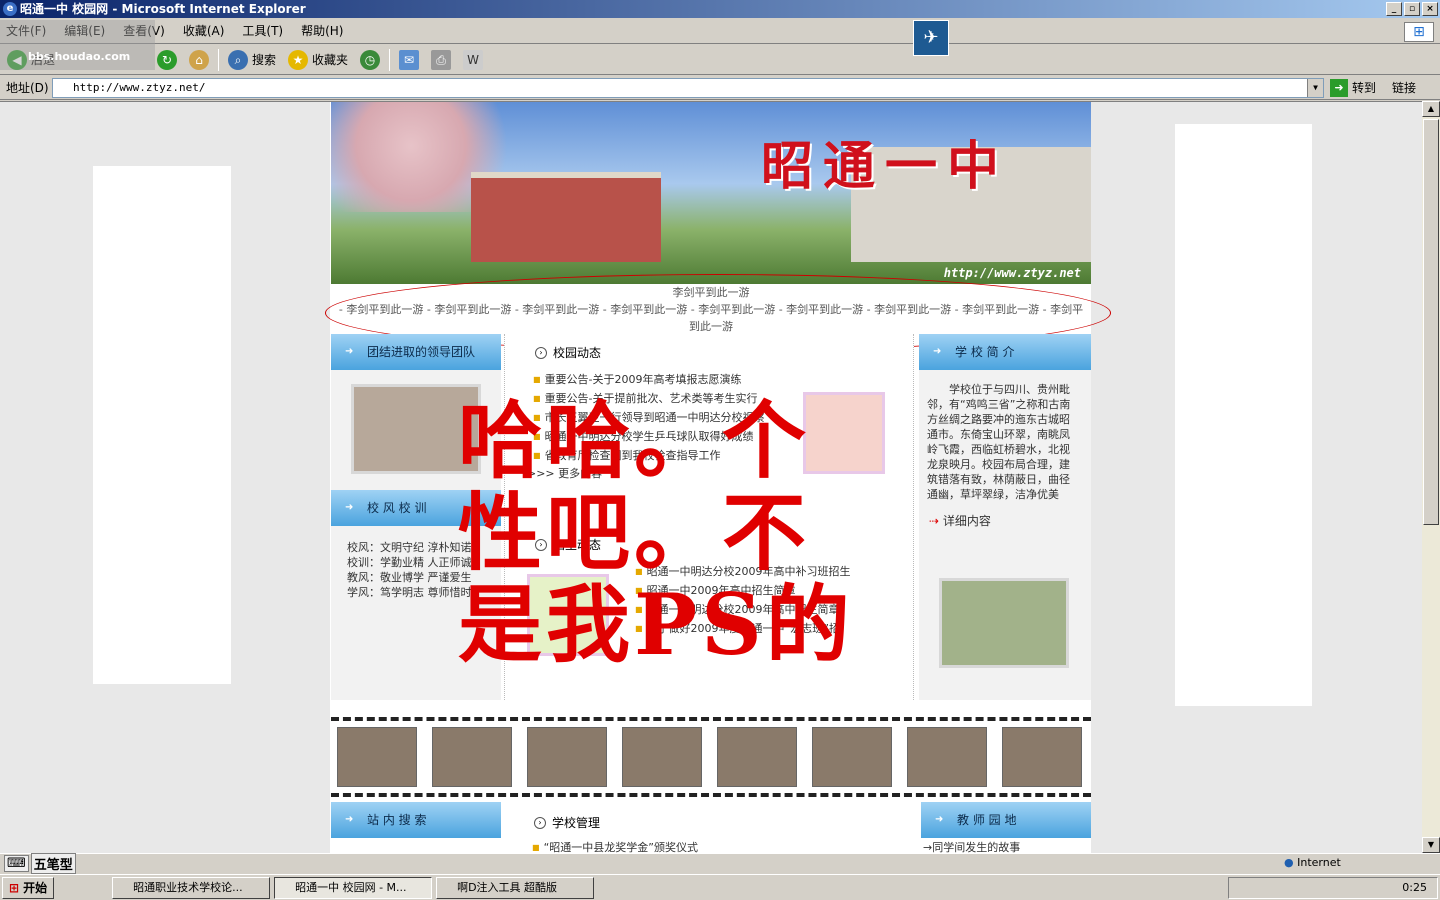 The width and height of the screenshot is (1440, 900). What do you see at coordinates (10, 9) in the screenshot?
I see `ie-icon: e` at bounding box center [10, 9].